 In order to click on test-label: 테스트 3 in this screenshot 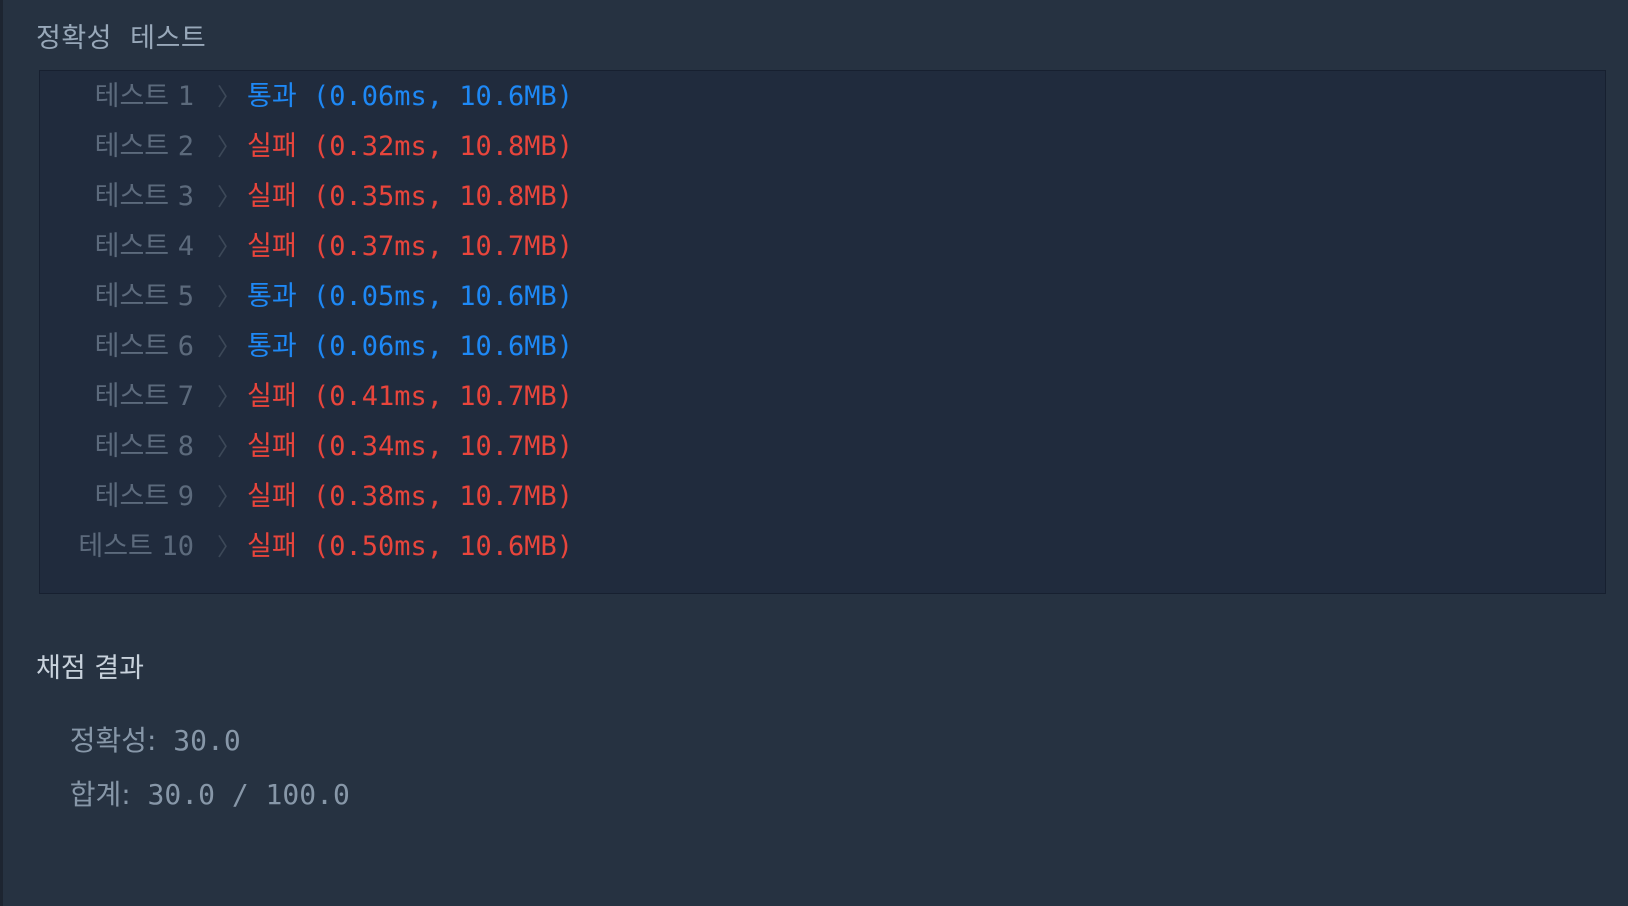, I will do `click(117, 197)`.